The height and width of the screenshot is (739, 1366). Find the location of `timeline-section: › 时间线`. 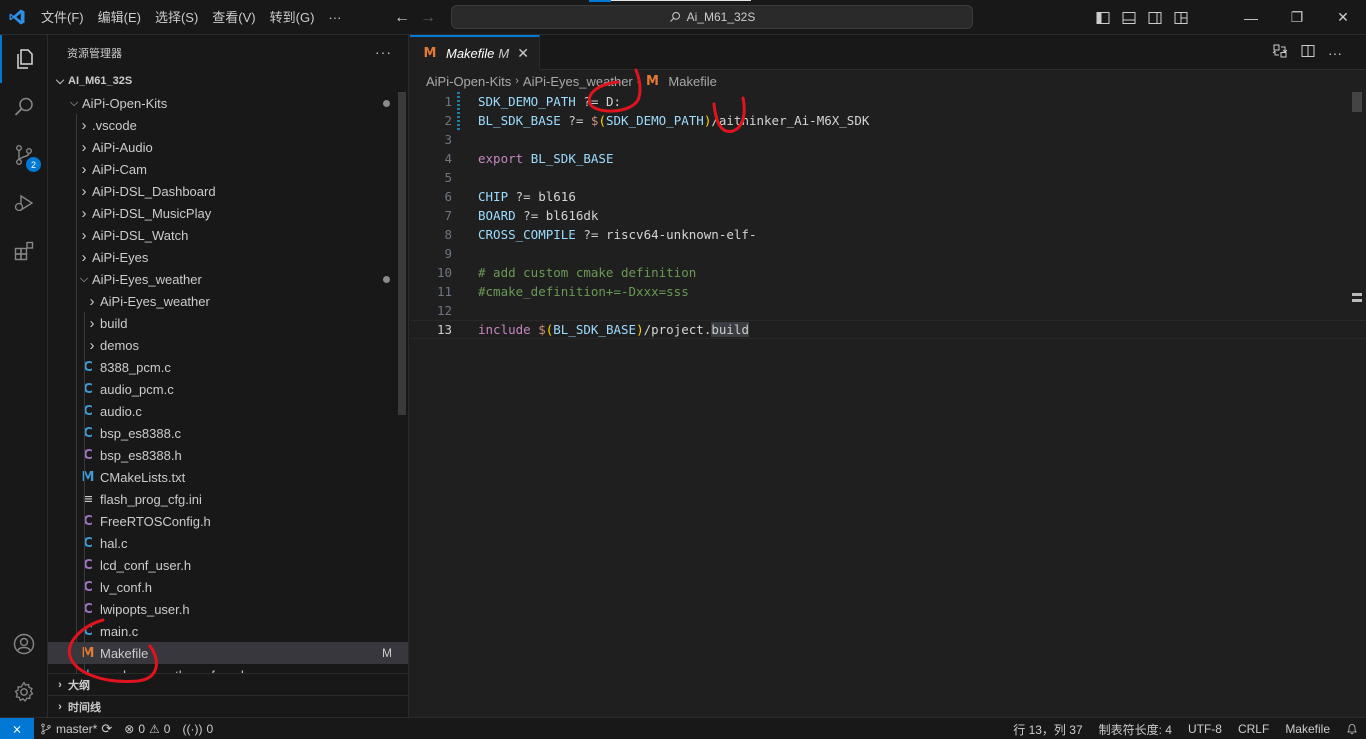

timeline-section: › 时间线 is located at coordinates (228, 706).